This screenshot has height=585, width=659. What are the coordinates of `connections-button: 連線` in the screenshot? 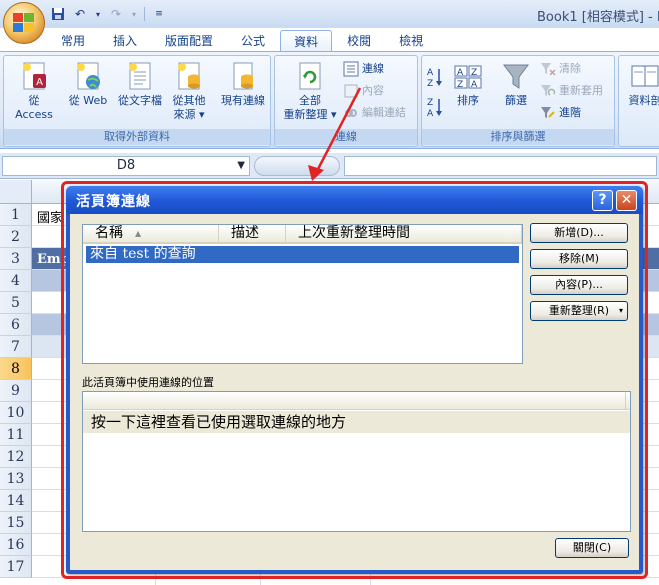 It's located at (363, 69).